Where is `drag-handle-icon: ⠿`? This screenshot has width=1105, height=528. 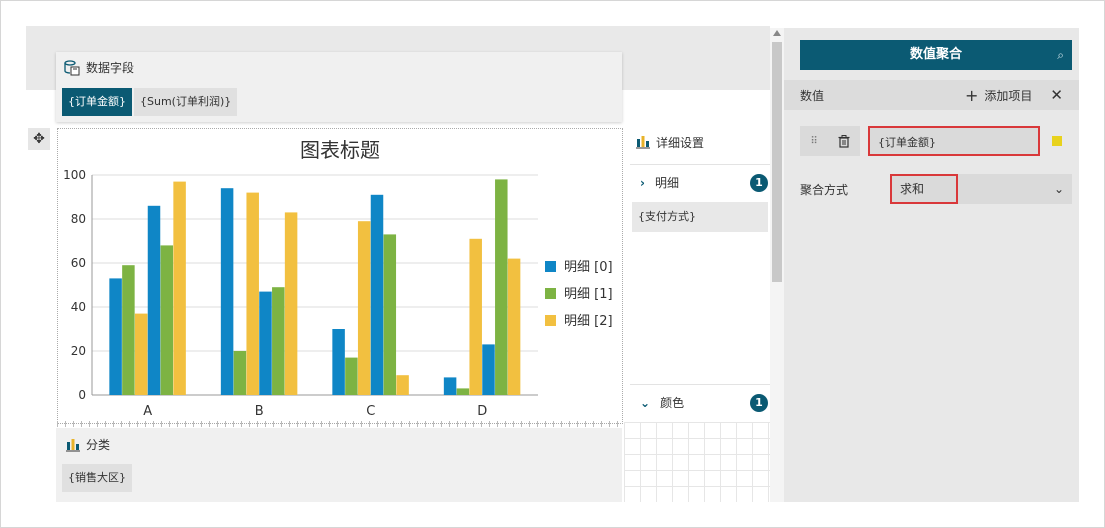
drag-handle-icon: ⠿ is located at coordinates (813, 141).